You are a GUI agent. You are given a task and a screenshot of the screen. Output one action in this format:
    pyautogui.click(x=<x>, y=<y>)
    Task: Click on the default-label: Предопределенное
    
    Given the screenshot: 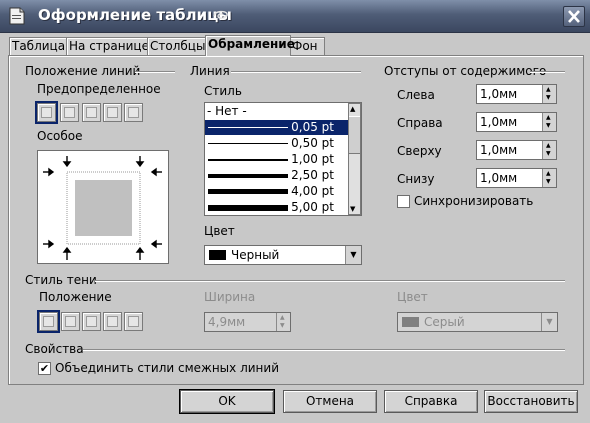 What is the action you would take?
    pyautogui.click(x=99, y=89)
    